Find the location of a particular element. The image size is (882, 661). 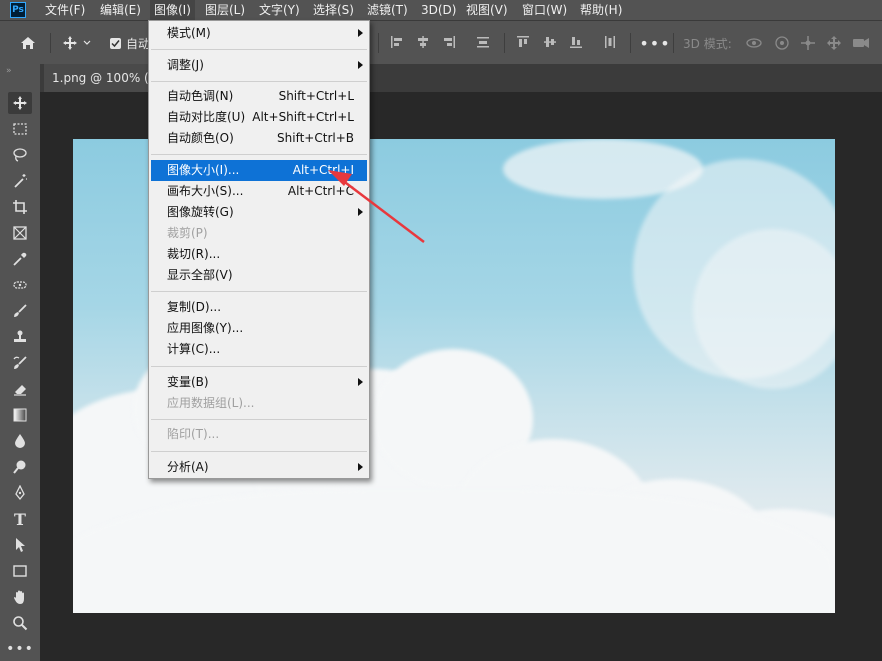

brush-tool-icon is located at coordinates (20, 311).